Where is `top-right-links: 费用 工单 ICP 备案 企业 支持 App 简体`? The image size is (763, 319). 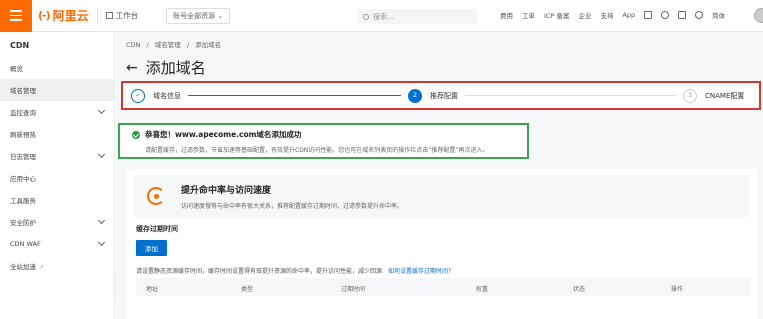 top-right-links: 费用 工单 ICP 备案 企业 支持 App 简体 is located at coordinates (612, 15).